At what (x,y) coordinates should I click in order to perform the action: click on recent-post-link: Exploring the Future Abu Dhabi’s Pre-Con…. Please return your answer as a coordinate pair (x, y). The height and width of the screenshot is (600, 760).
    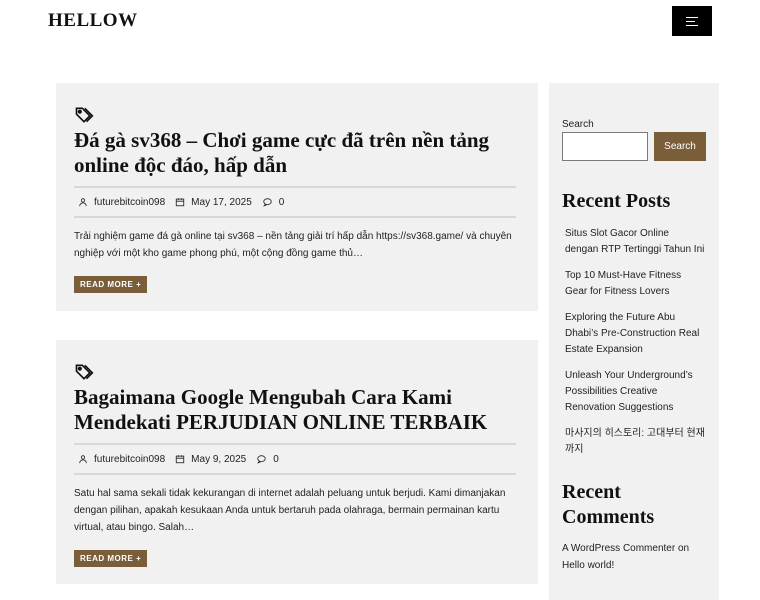
    Looking at the image, I should click on (632, 333).